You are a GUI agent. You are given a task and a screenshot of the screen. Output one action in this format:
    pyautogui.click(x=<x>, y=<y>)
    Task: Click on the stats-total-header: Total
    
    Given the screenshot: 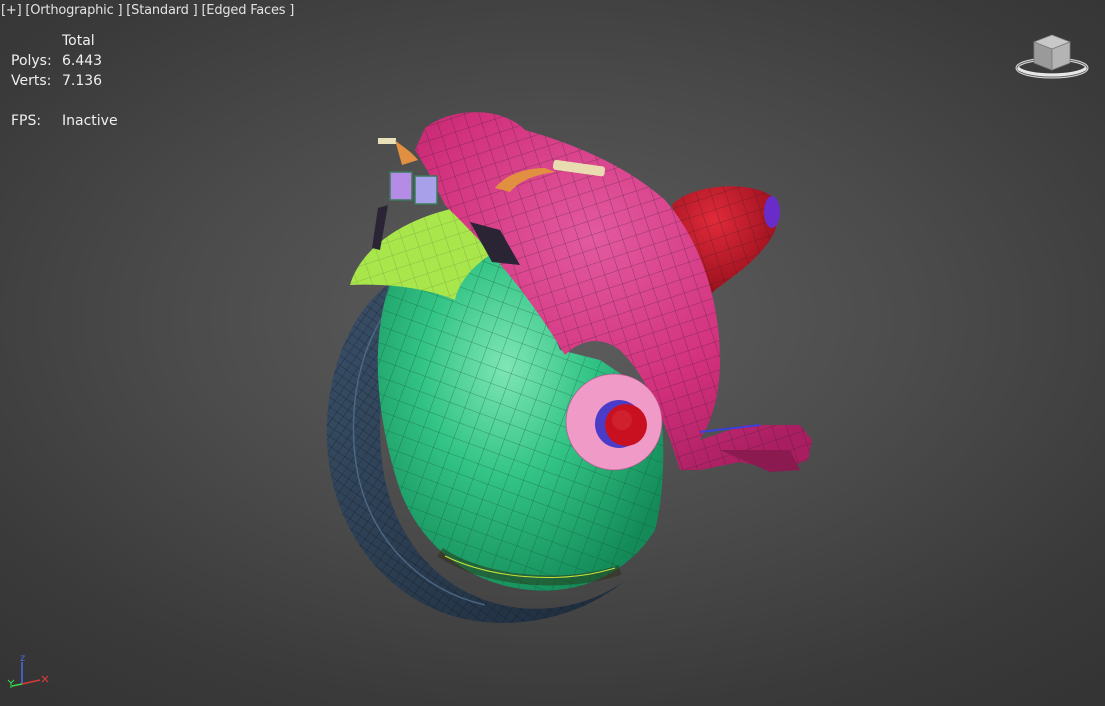 What is the action you would take?
    pyautogui.click(x=78, y=41)
    